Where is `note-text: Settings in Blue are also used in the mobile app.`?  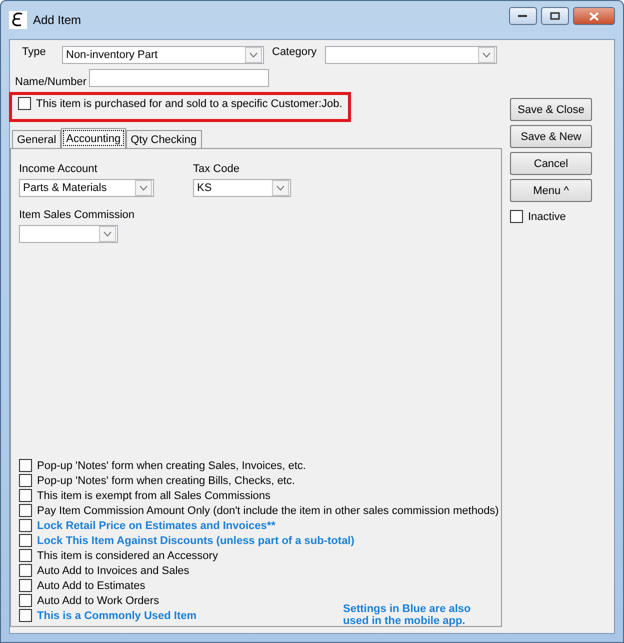 note-text: Settings in Blue are also used in the mobile app. is located at coordinates (407, 614).